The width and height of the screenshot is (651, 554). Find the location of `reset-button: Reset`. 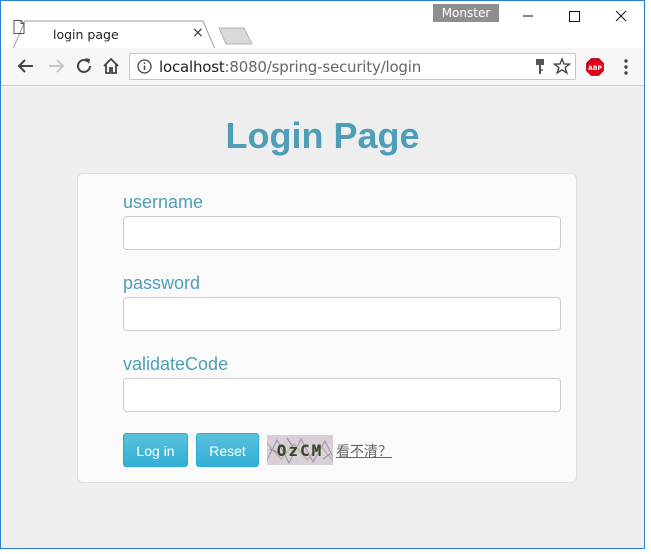

reset-button: Reset is located at coordinates (227, 450).